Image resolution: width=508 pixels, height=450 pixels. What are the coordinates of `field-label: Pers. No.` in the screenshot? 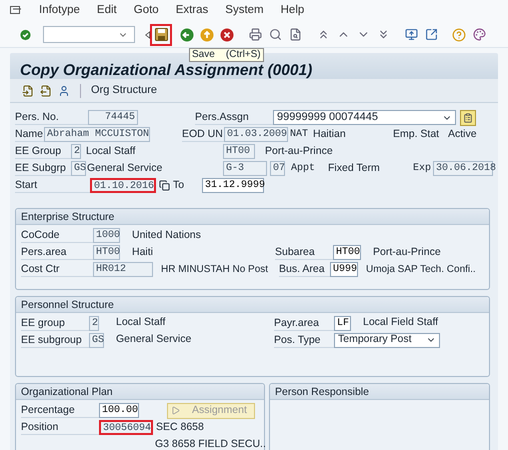 It's located at (37, 117).